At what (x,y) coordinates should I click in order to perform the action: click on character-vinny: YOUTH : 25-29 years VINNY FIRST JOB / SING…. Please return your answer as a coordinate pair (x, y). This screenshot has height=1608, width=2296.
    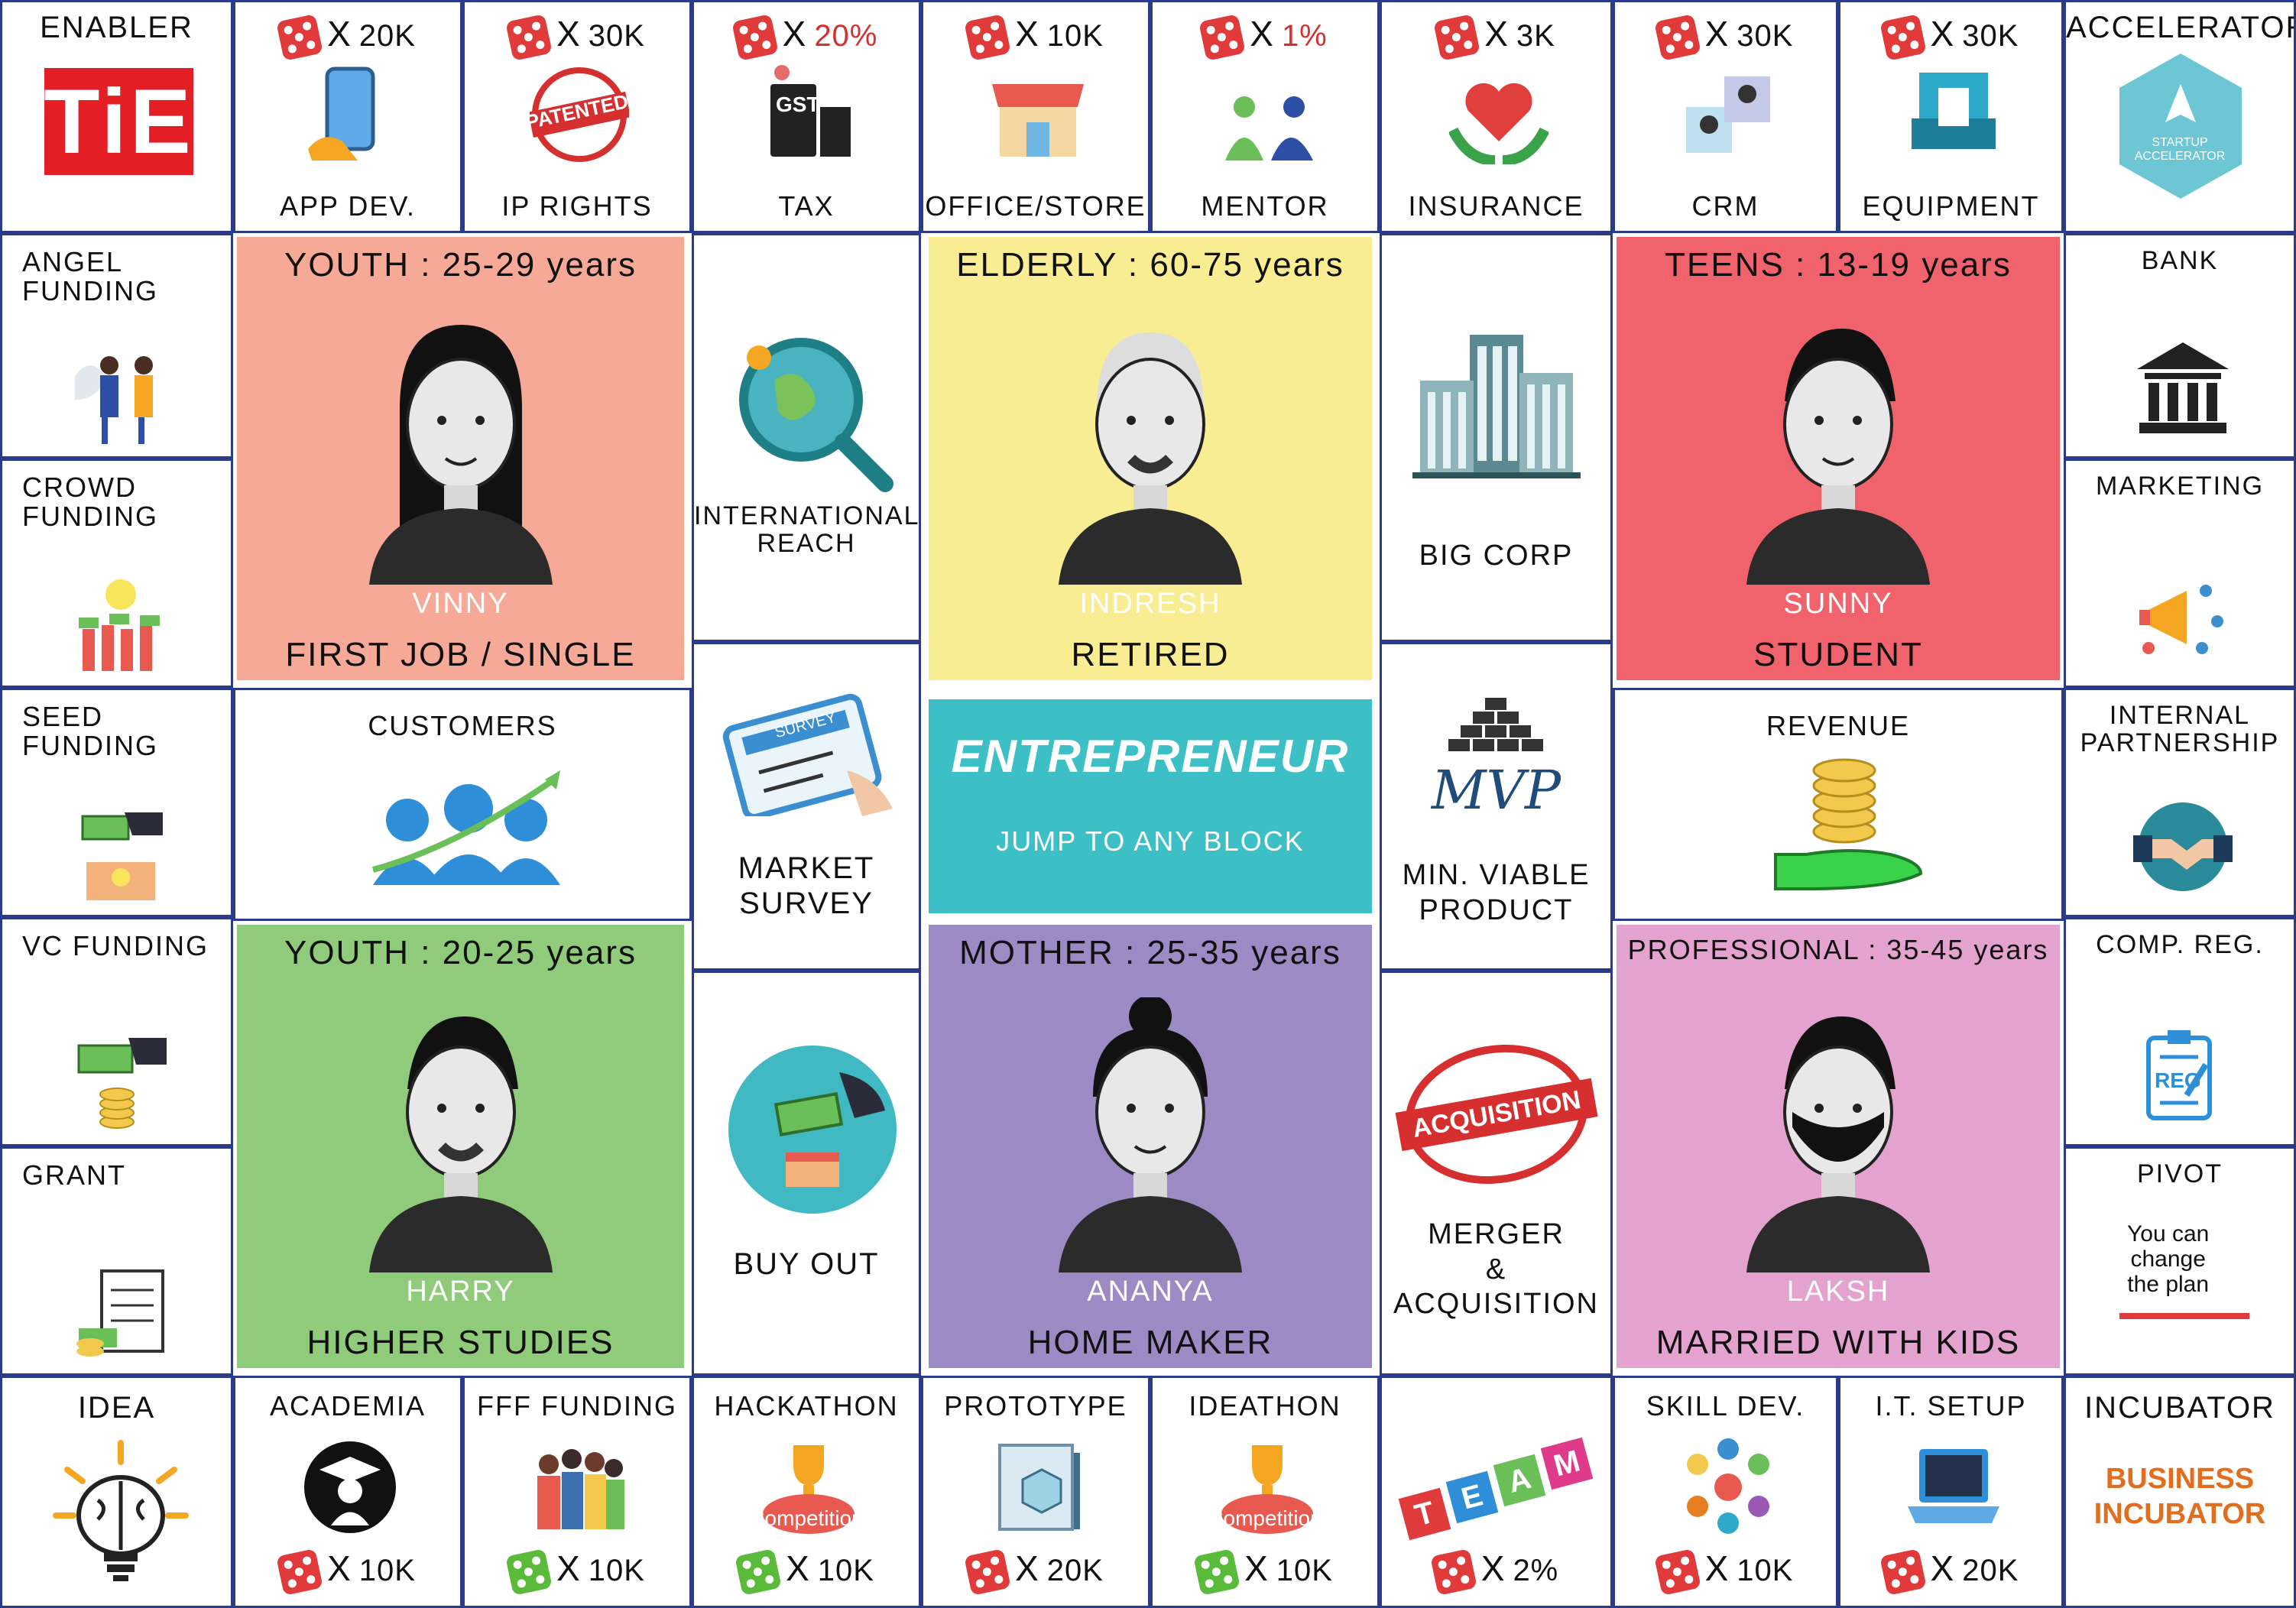
    Looking at the image, I should click on (460, 458).